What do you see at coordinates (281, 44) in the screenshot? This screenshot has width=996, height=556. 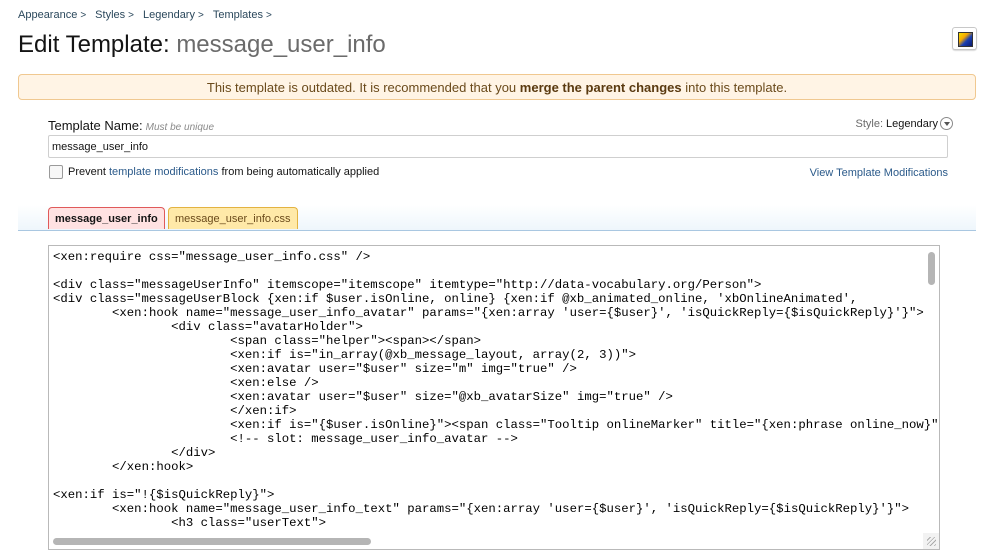 I see `page-title-template-name: message_user_info` at bounding box center [281, 44].